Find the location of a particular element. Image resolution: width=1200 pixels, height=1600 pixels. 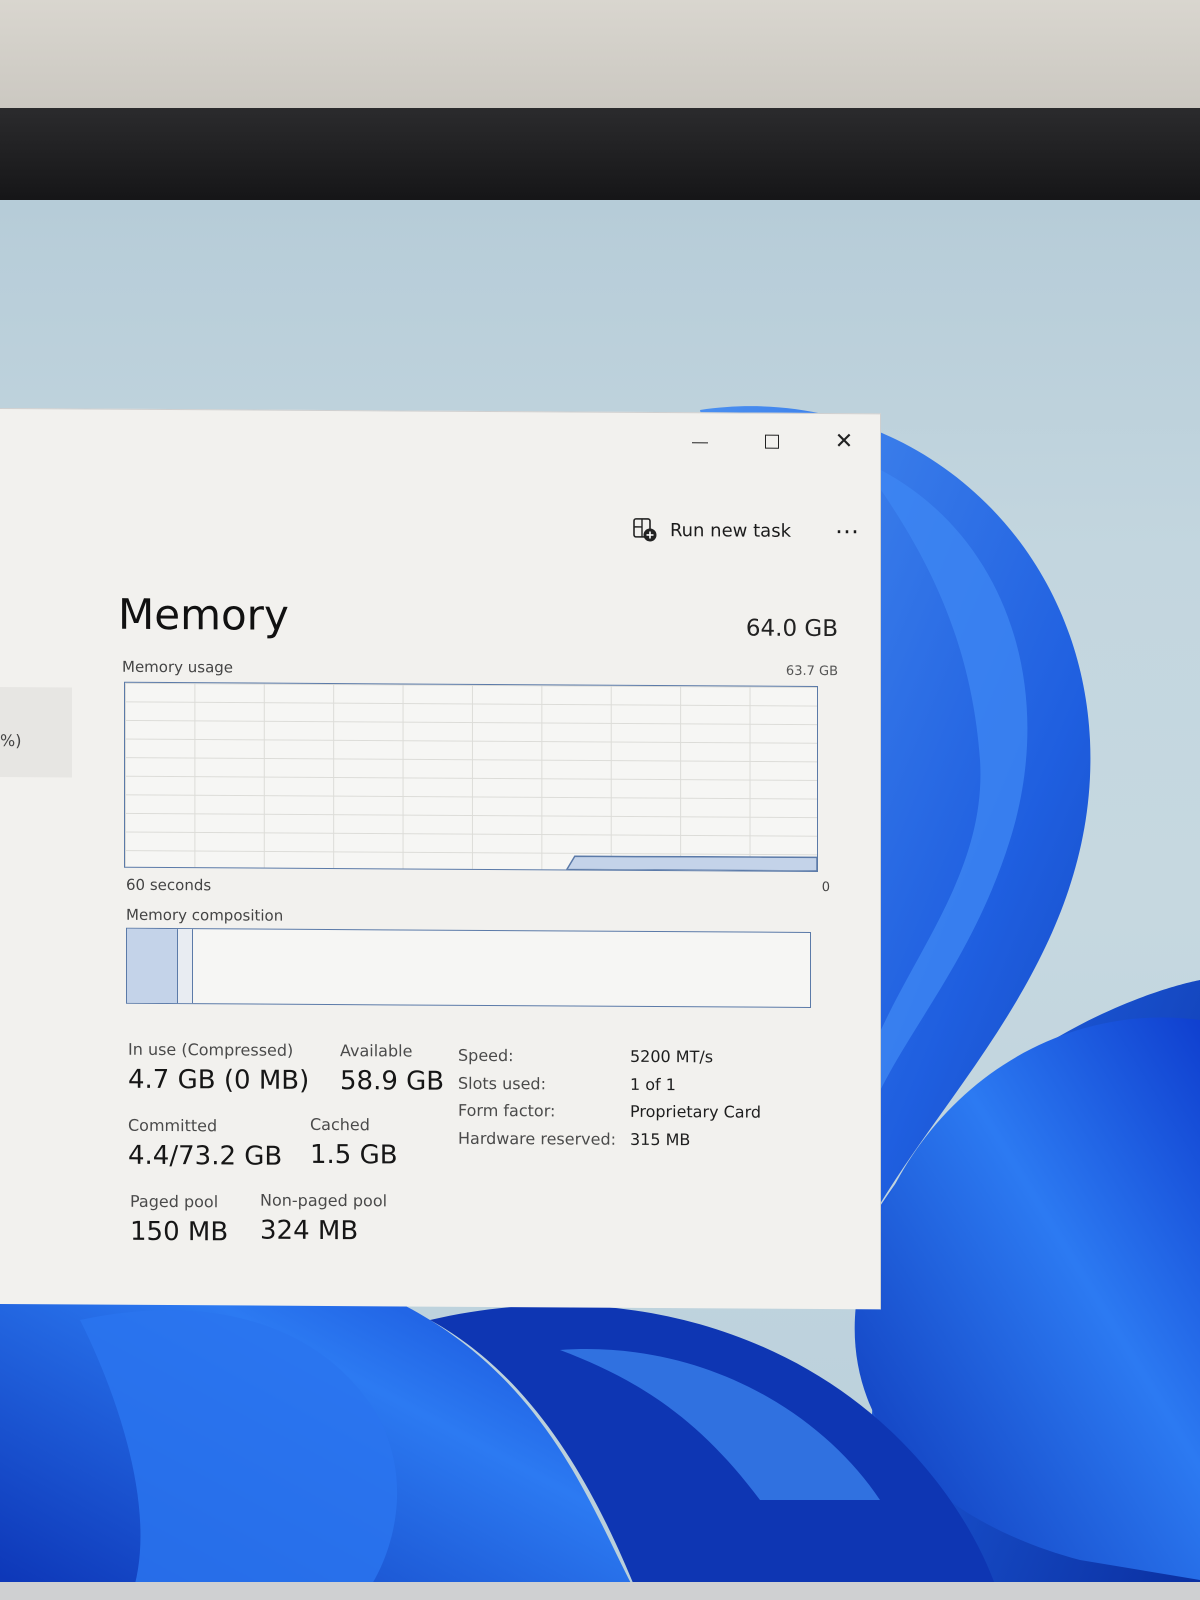

memory-usage-area is located at coordinates (691, 863).